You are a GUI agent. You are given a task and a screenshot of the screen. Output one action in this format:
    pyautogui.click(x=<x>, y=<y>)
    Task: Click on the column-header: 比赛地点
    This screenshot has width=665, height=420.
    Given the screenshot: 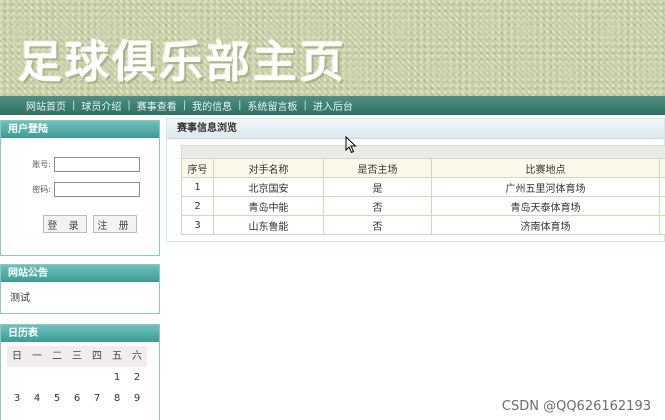 What is the action you would take?
    pyautogui.click(x=545, y=168)
    